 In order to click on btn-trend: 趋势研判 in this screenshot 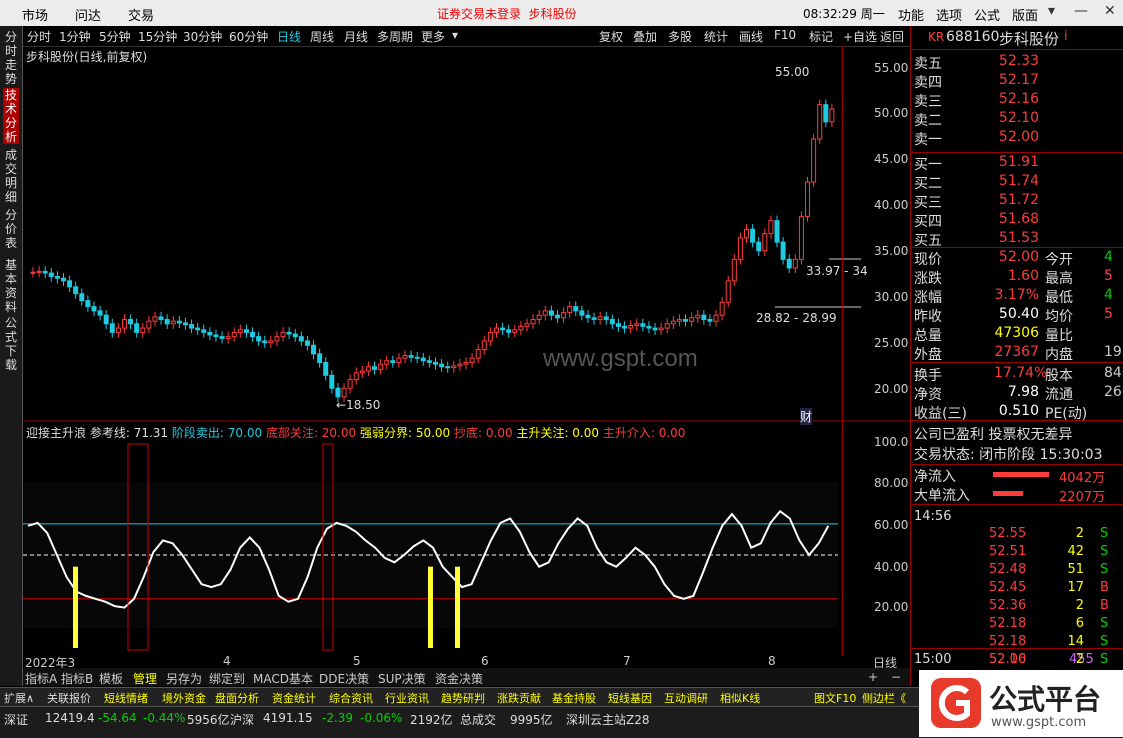, I will do `click(463, 698)`.